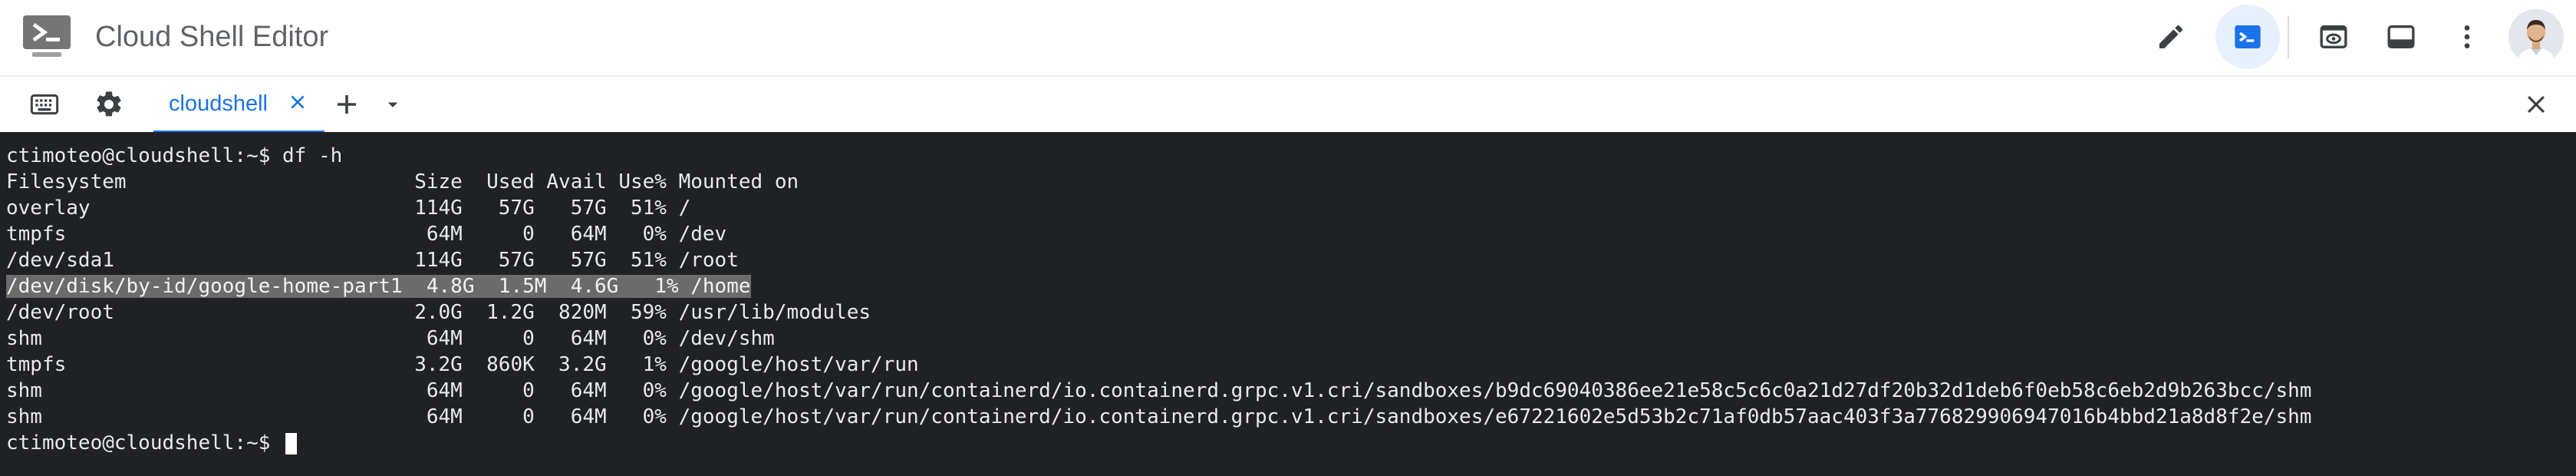  I want to click on more-options-button, so click(2467, 37).